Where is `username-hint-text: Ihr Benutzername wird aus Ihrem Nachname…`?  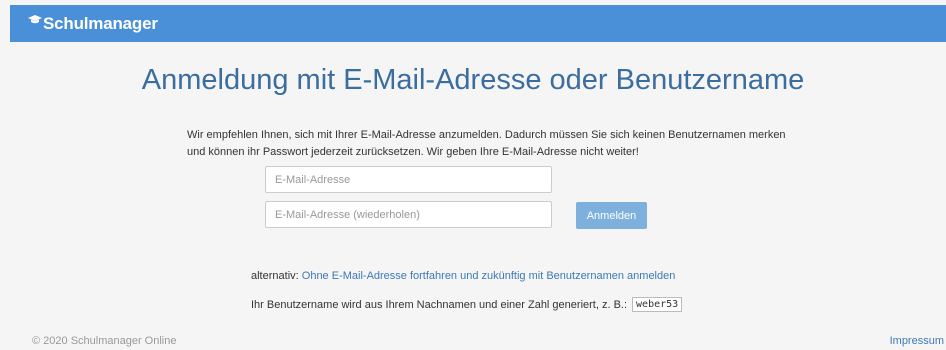 username-hint-text: Ihr Benutzername wird aus Ihrem Nachname… is located at coordinates (439, 304).